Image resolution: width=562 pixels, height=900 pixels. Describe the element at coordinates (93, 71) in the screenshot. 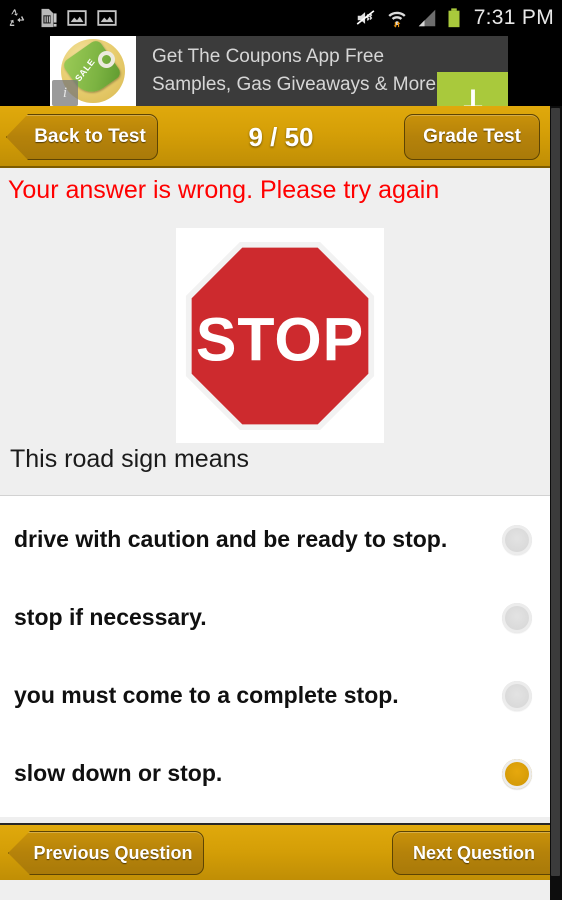

I see `ad-thumbnail: SALE i` at that location.